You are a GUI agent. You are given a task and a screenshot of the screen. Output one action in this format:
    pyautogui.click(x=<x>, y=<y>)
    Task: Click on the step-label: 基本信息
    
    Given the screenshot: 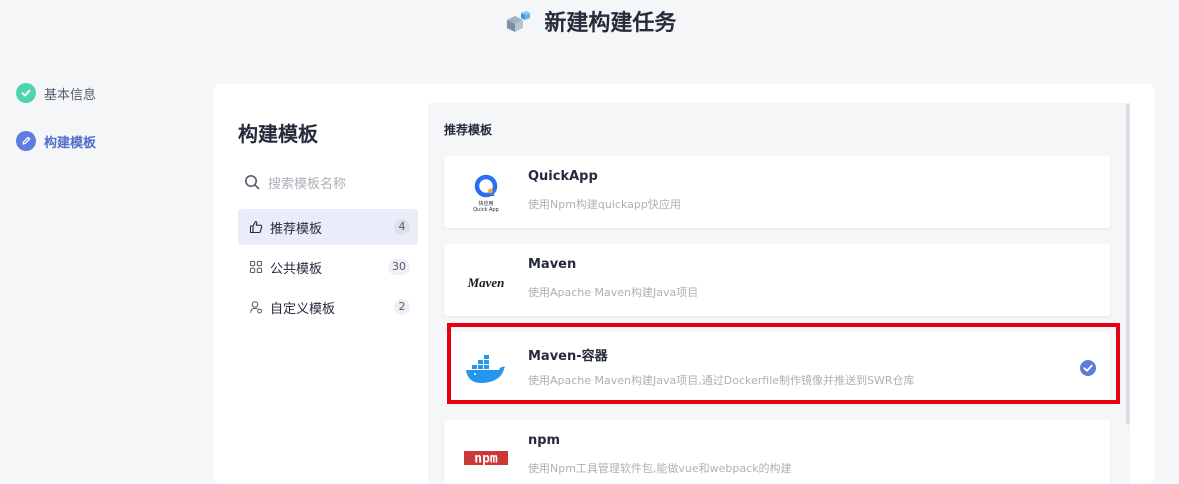 What is the action you would take?
    pyautogui.click(x=70, y=95)
    